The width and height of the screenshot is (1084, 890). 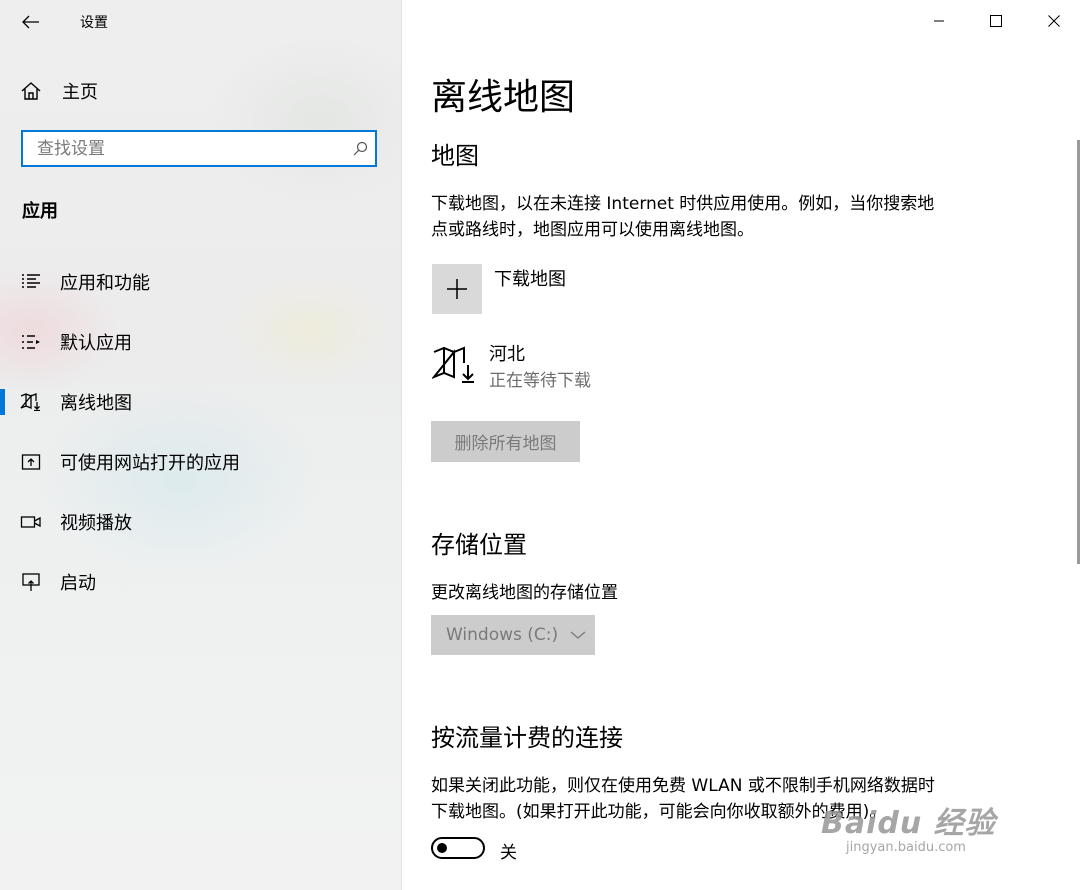 I want to click on storage-location-value: Windows (C:), so click(x=502, y=635).